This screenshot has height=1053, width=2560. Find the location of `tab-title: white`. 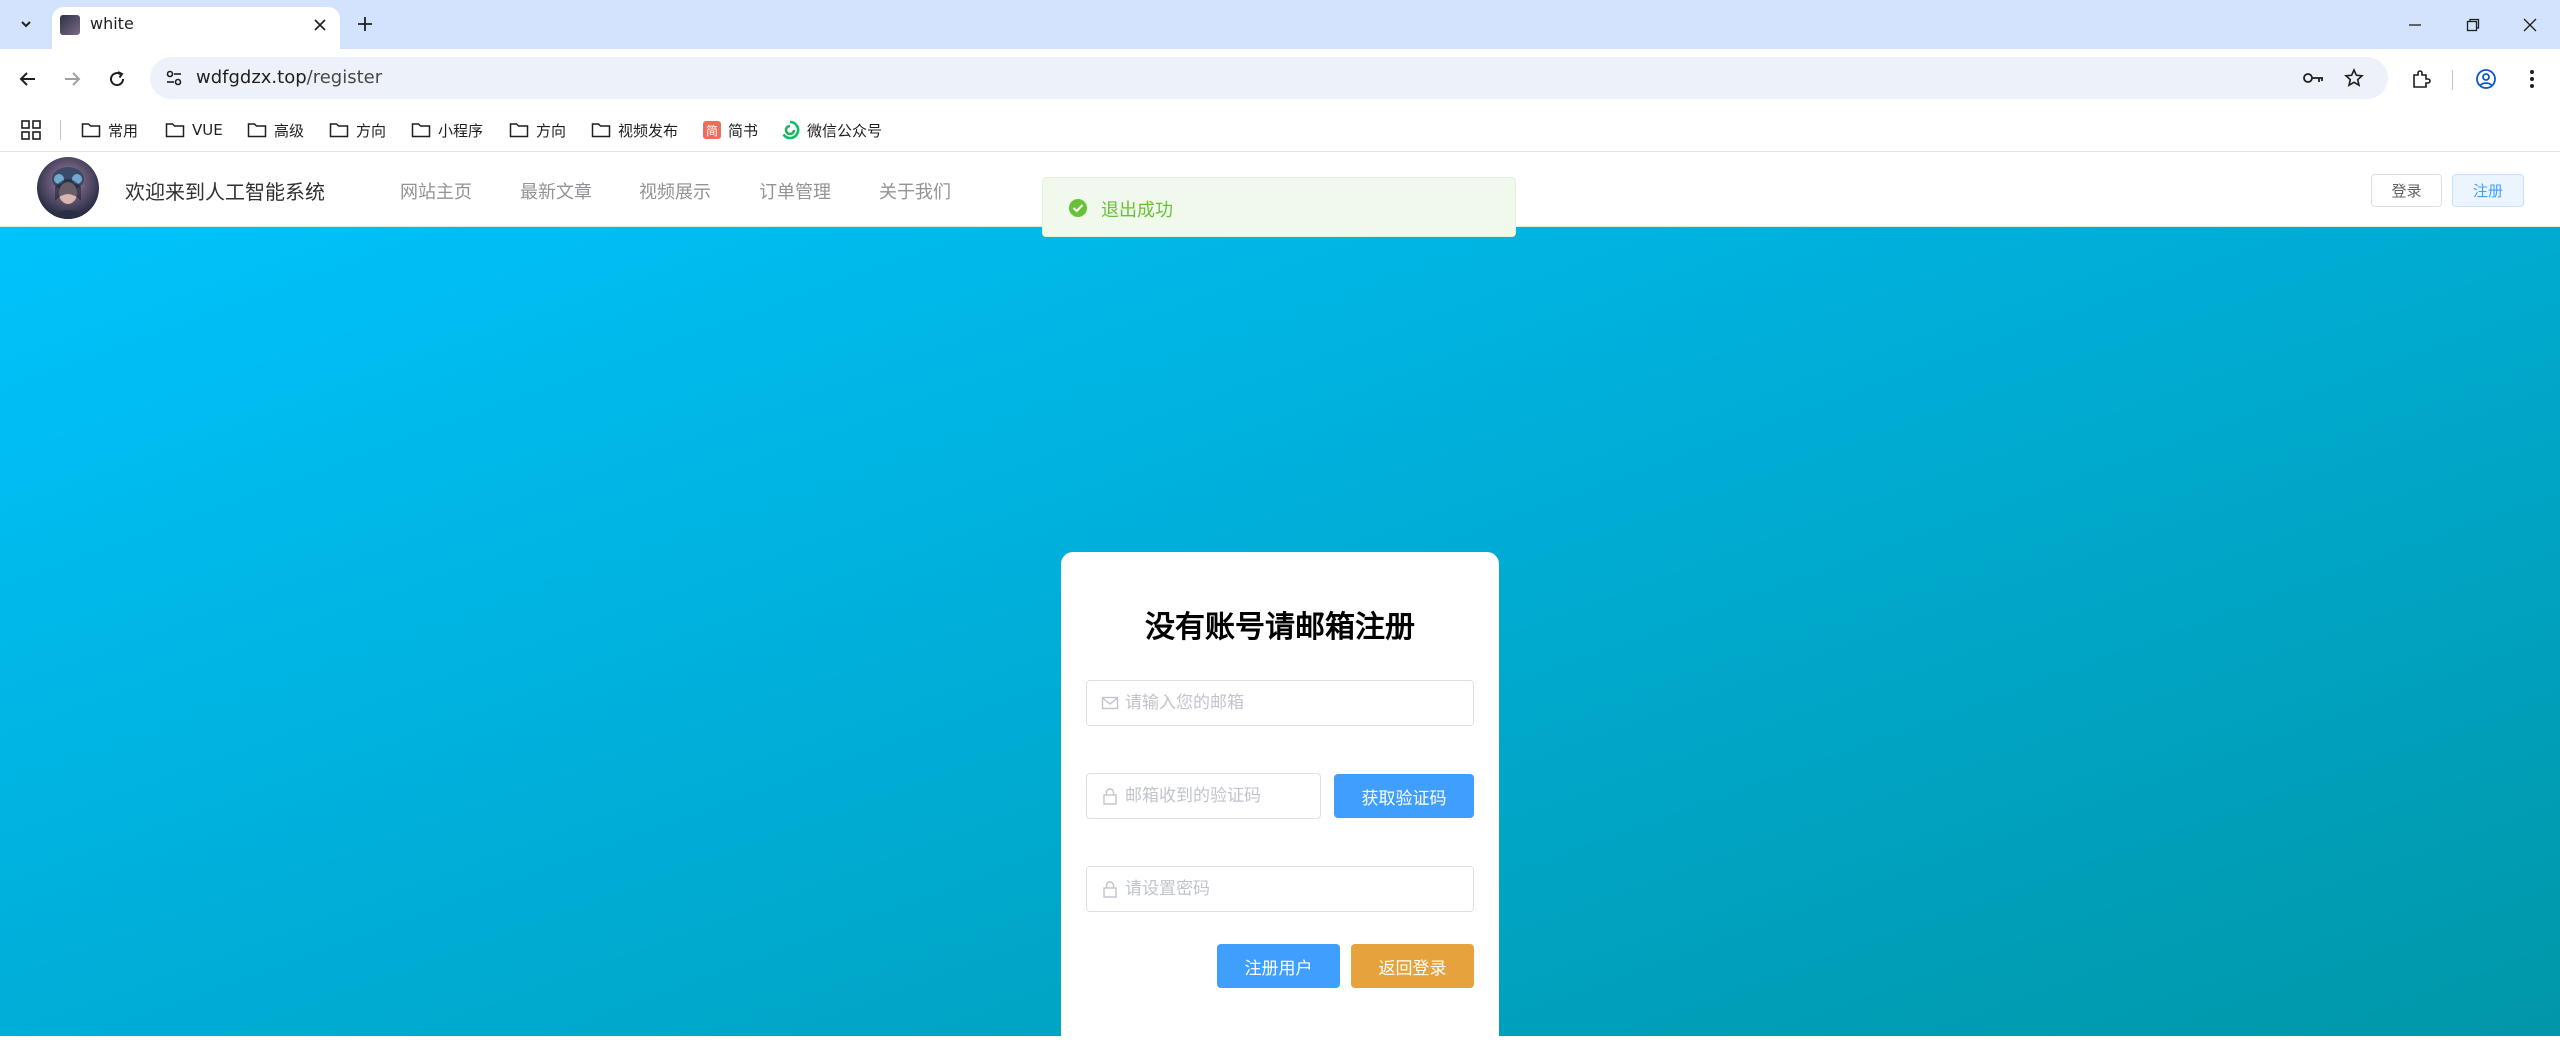

tab-title: white is located at coordinates (112, 23).